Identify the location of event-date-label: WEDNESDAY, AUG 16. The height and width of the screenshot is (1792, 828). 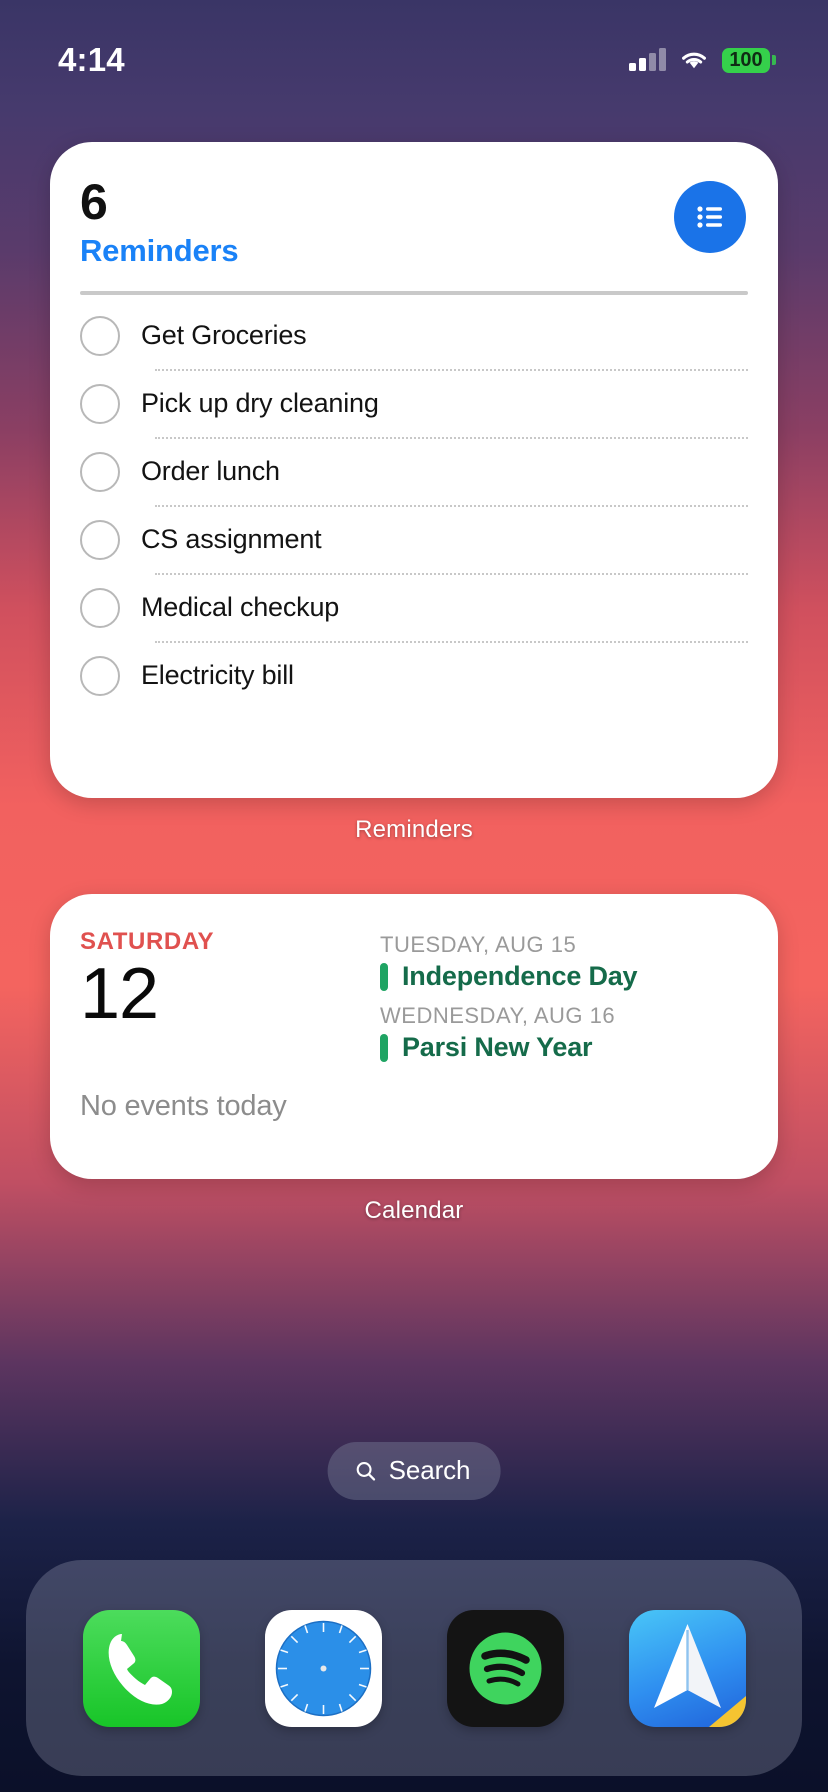
(498, 1015).